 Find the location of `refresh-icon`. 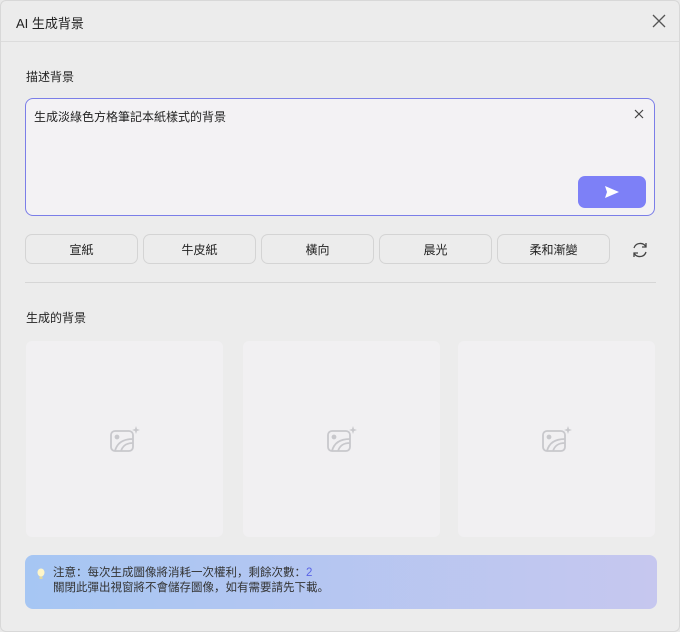

refresh-icon is located at coordinates (640, 250).